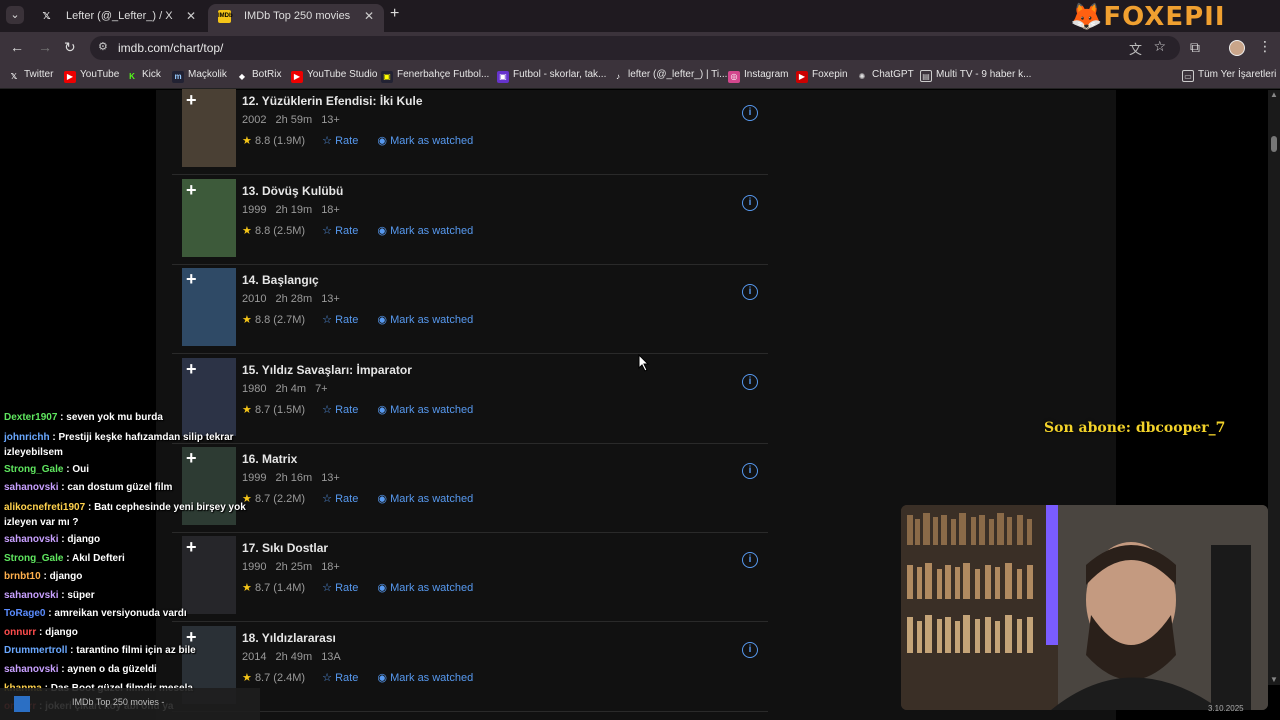 The image size is (1280, 720). What do you see at coordinates (1274, 144) in the screenshot?
I see `scrollbar-thumb` at bounding box center [1274, 144].